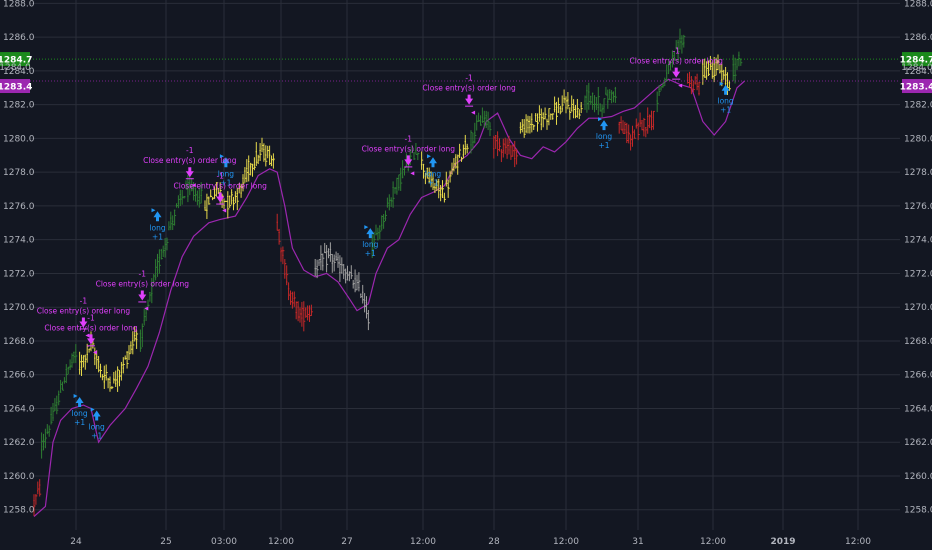 The image size is (932, 550). What do you see at coordinates (918, 106) in the screenshot?
I see `y-tick-label-right: 1282.0` at bounding box center [918, 106].